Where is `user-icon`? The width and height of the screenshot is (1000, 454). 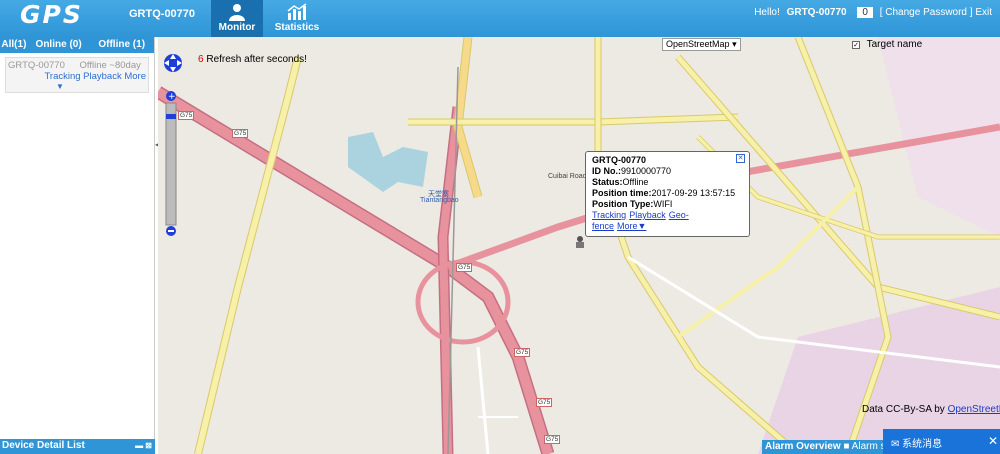
user-icon is located at coordinates (237, 12).